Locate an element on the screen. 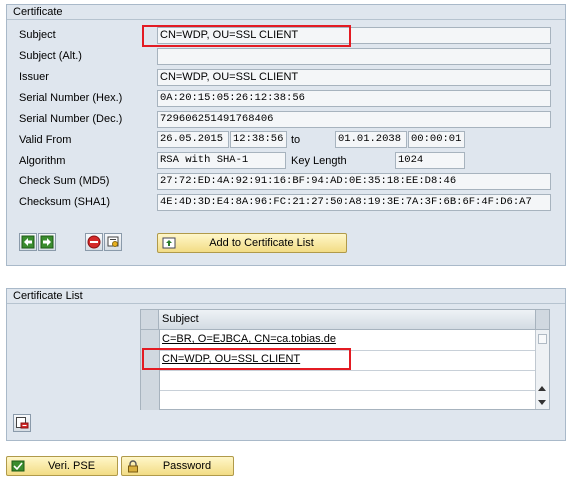 This screenshot has height=494, width=573. select-all-cell is located at coordinates (150, 319).